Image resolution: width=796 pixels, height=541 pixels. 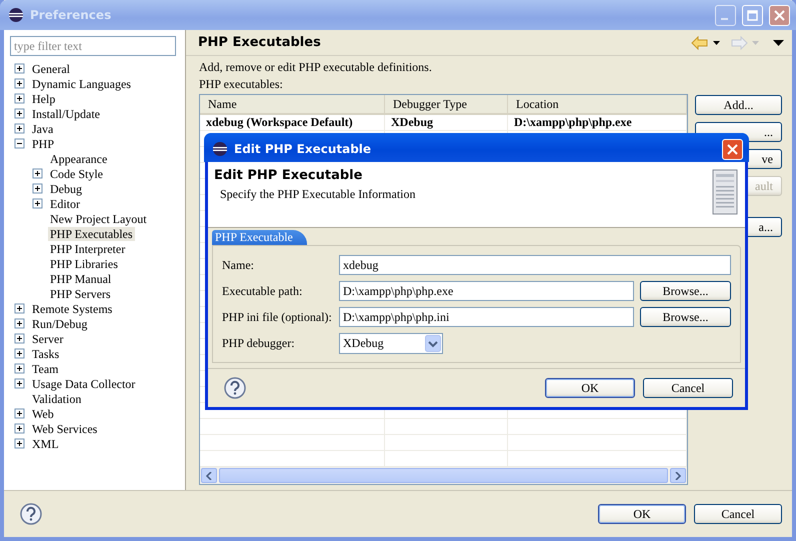 I want to click on tree-item: Help, so click(x=44, y=99).